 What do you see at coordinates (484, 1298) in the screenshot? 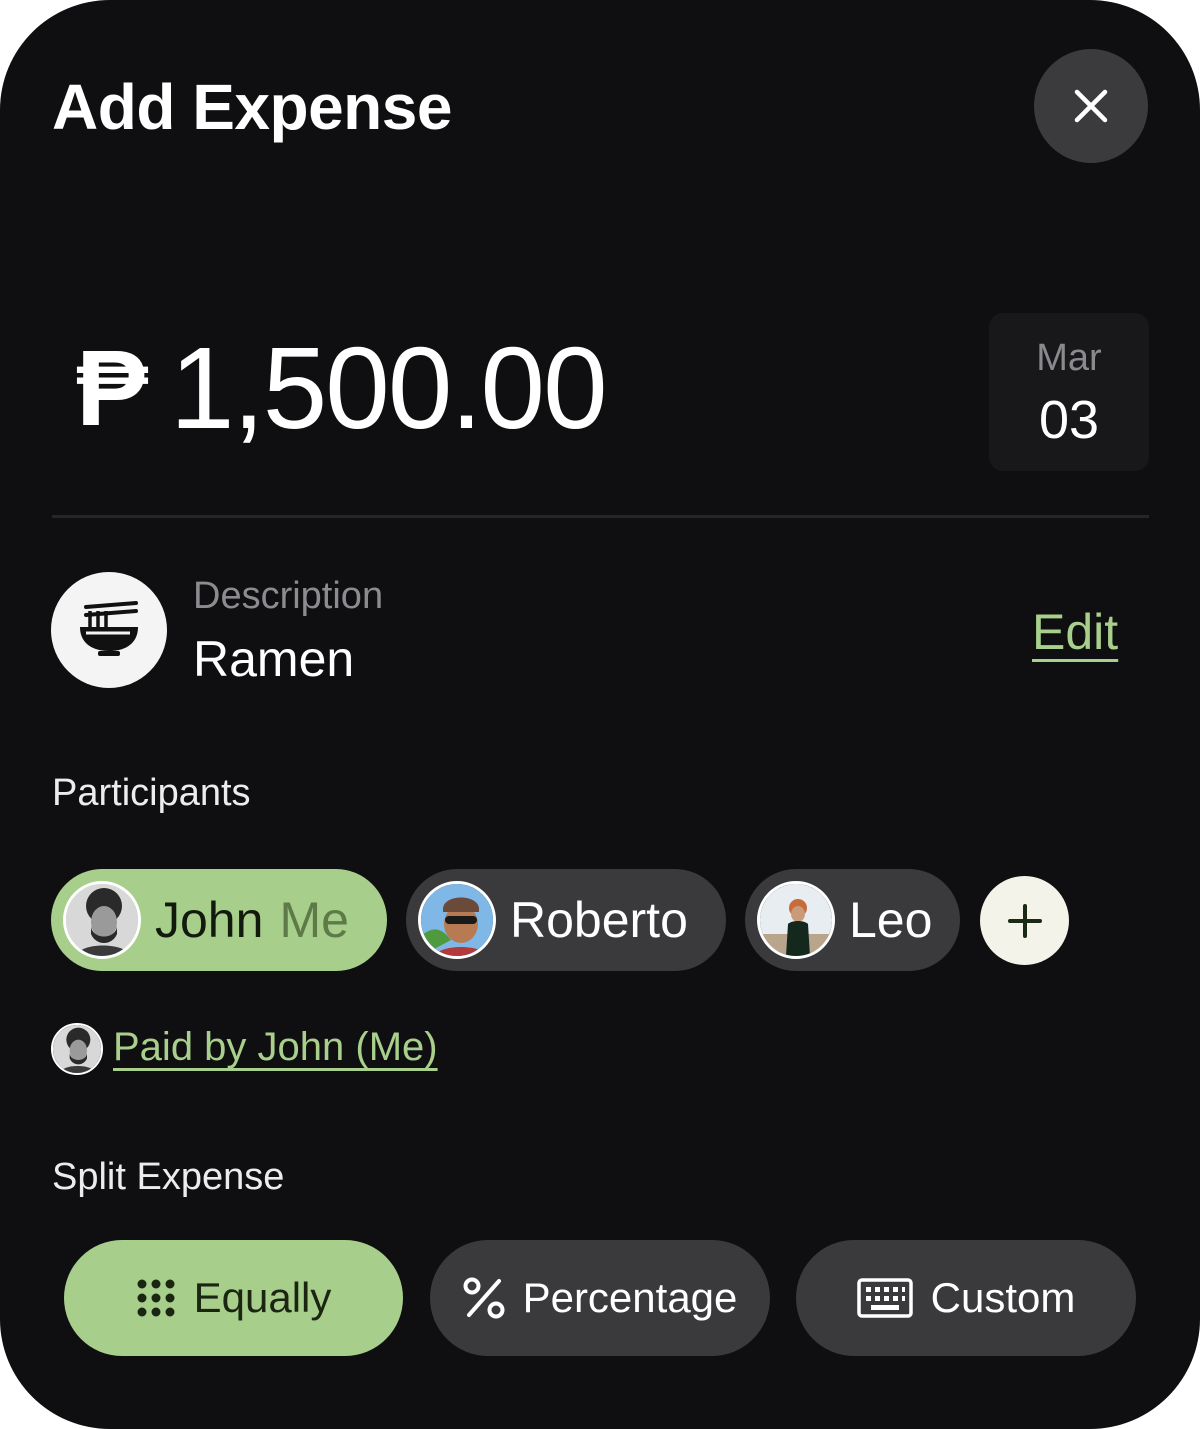
I see `percent-icon` at bounding box center [484, 1298].